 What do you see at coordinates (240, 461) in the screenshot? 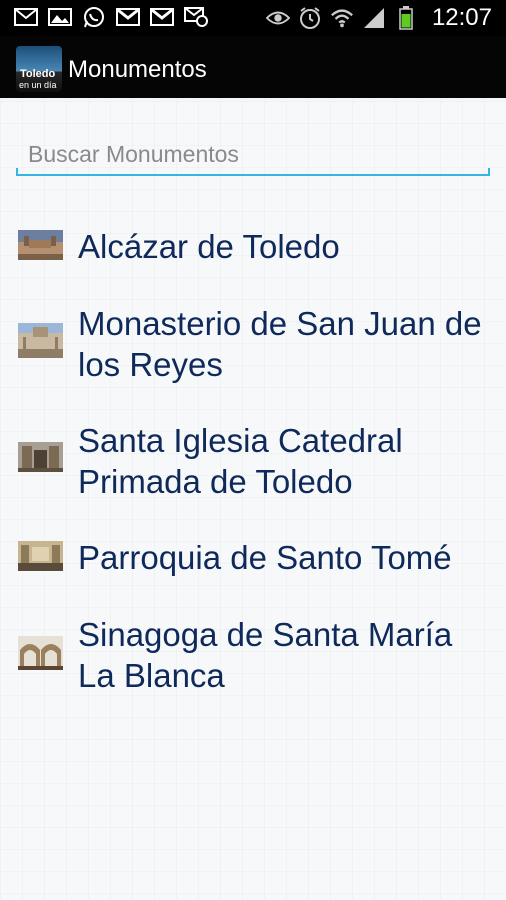
I see `monument-name: Santa Iglesia Catedral Primada de Toledo` at bounding box center [240, 461].